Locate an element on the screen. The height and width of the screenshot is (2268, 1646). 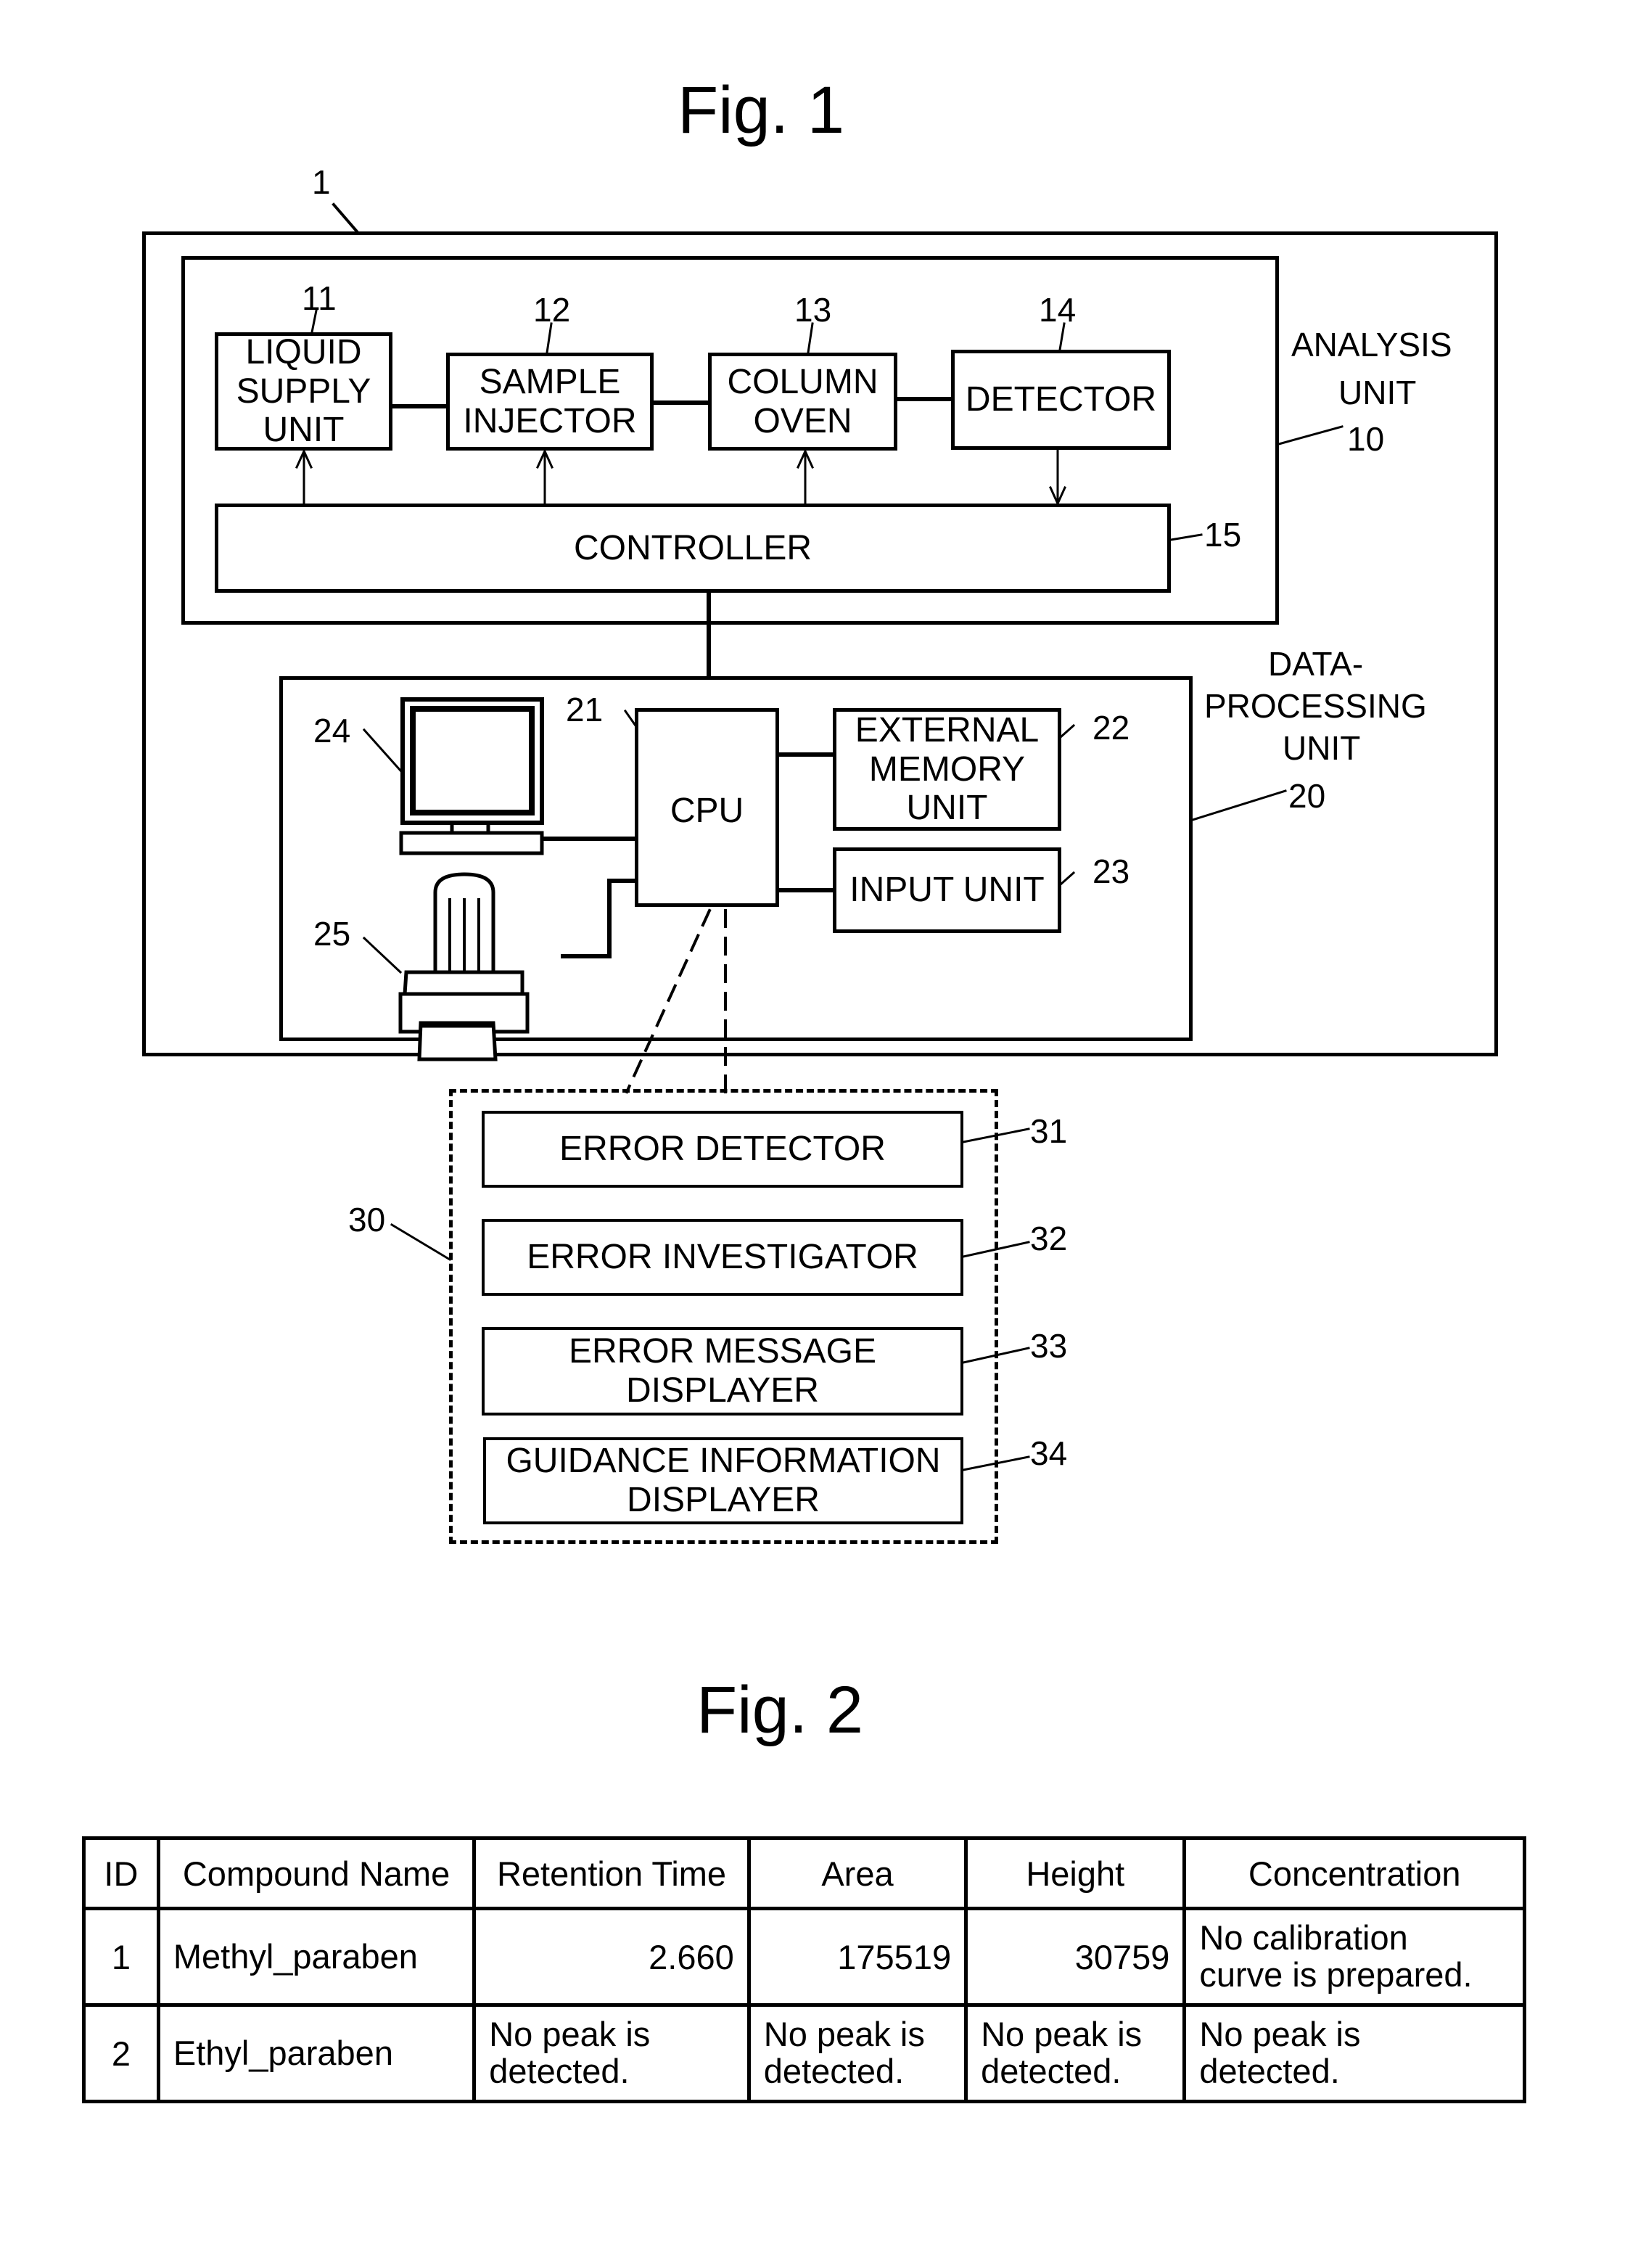
block-line: INJECTOR is located at coordinates (550, 420).